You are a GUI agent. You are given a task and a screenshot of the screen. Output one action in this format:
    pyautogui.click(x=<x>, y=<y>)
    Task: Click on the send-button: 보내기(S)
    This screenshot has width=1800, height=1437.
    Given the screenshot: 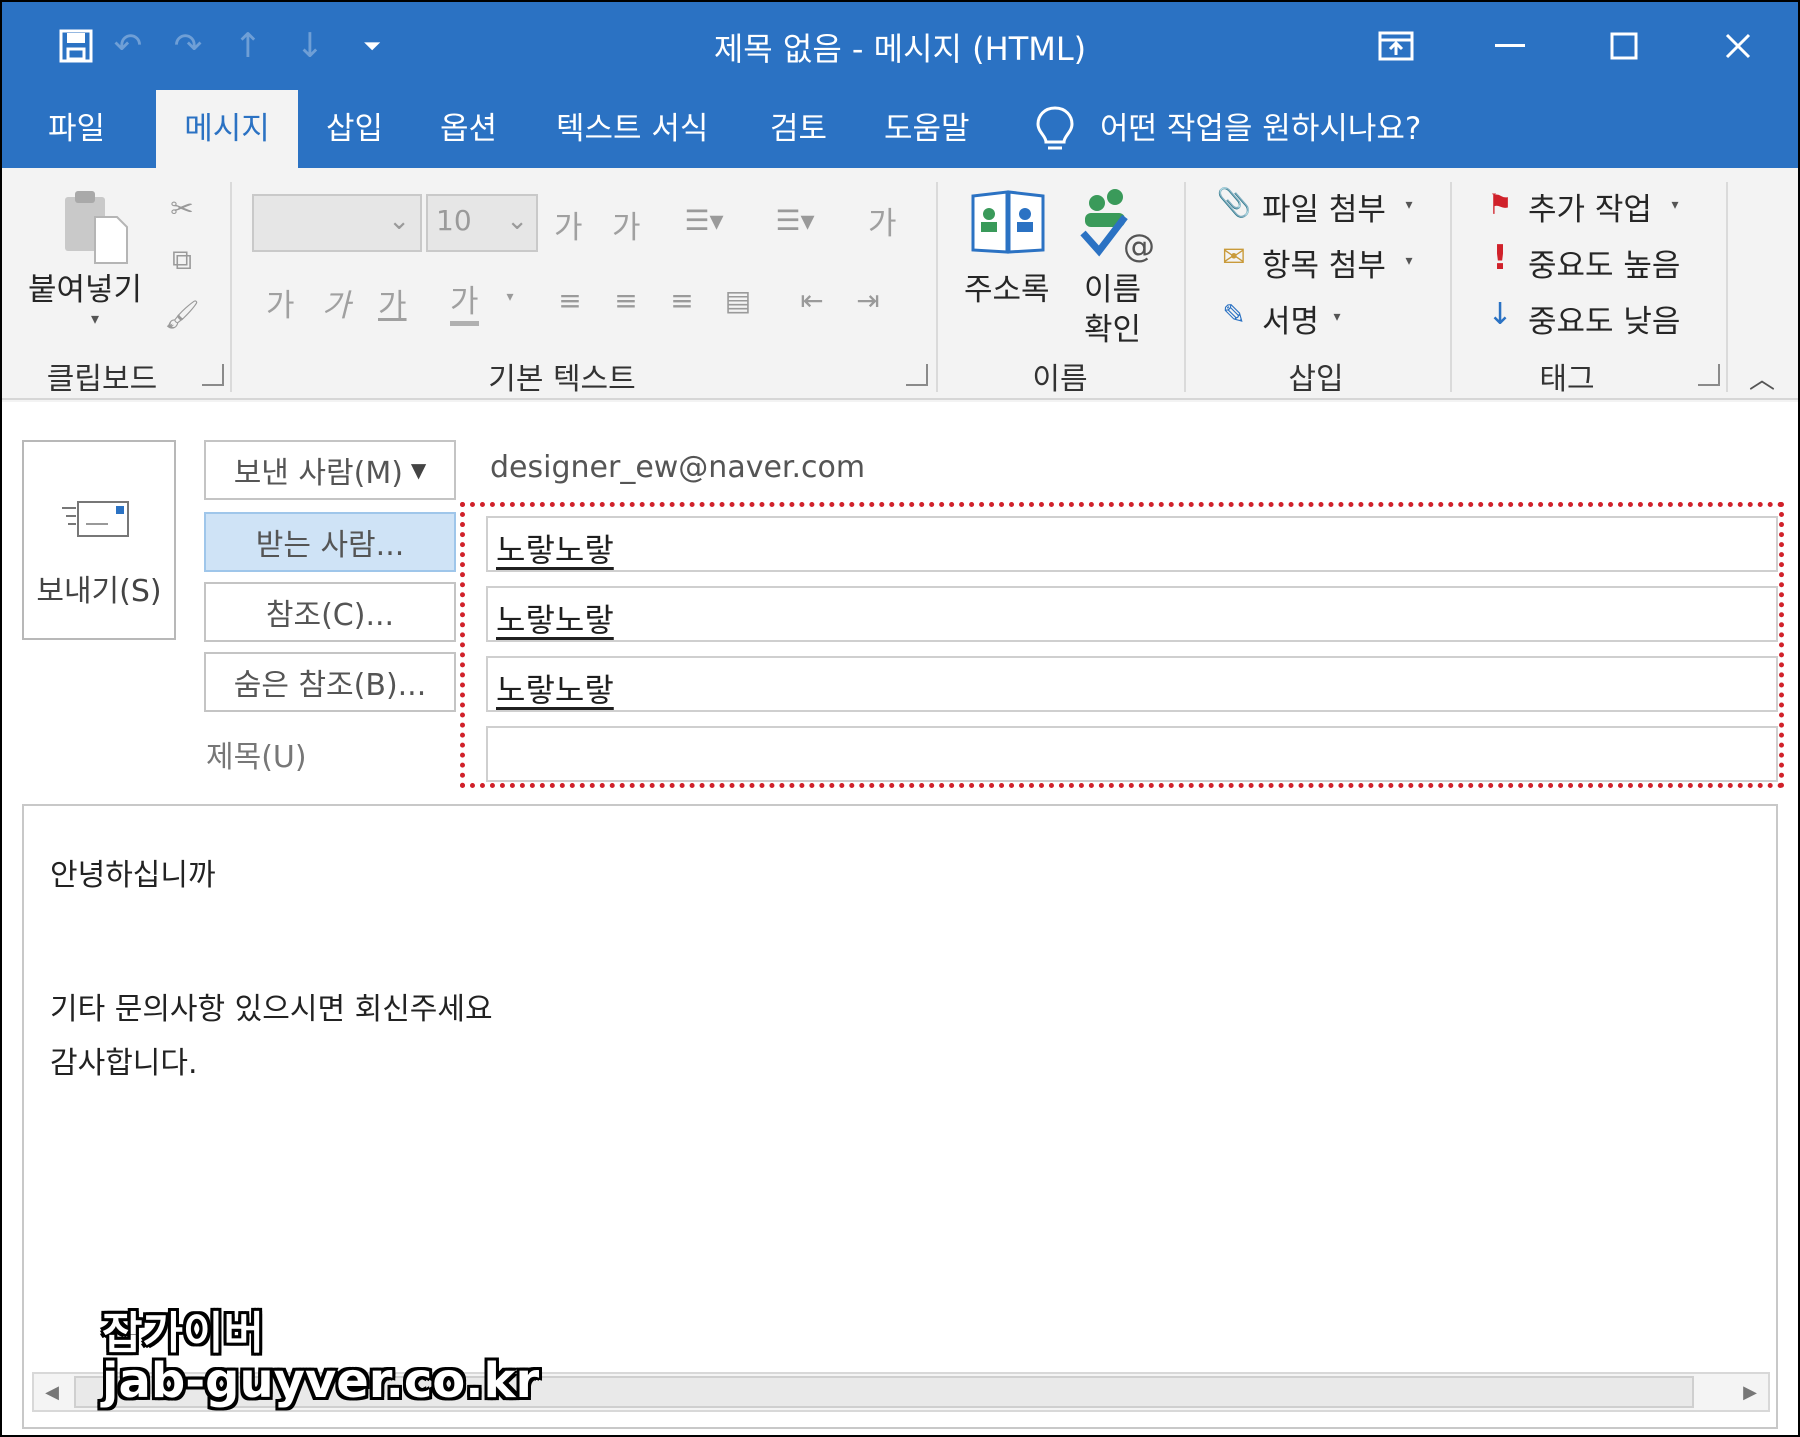 What is the action you would take?
    pyautogui.click(x=99, y=540)
    